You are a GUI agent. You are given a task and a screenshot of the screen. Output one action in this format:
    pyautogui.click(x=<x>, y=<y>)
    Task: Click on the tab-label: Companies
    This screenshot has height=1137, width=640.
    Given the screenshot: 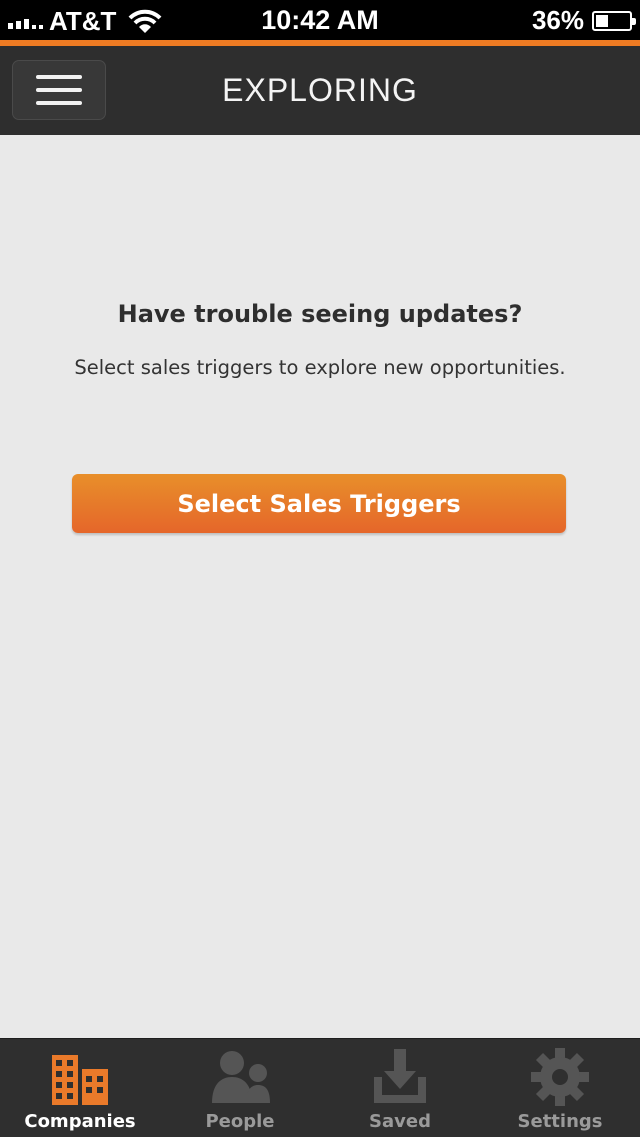 What is the action you would take?
    pyautogui.click(x=80, y=1121)
    